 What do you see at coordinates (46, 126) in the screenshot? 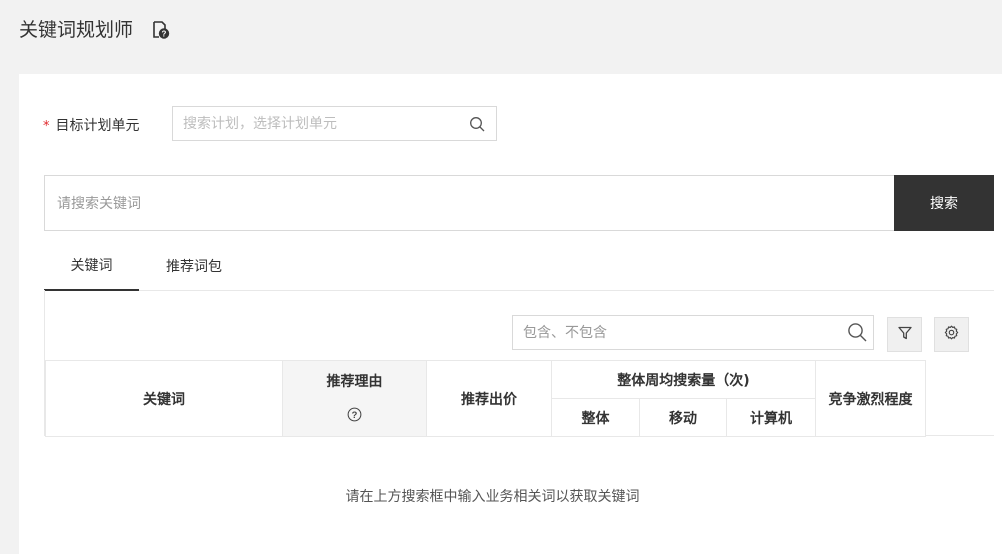
I see `required-mark: *` at bounding box center [46, 126].